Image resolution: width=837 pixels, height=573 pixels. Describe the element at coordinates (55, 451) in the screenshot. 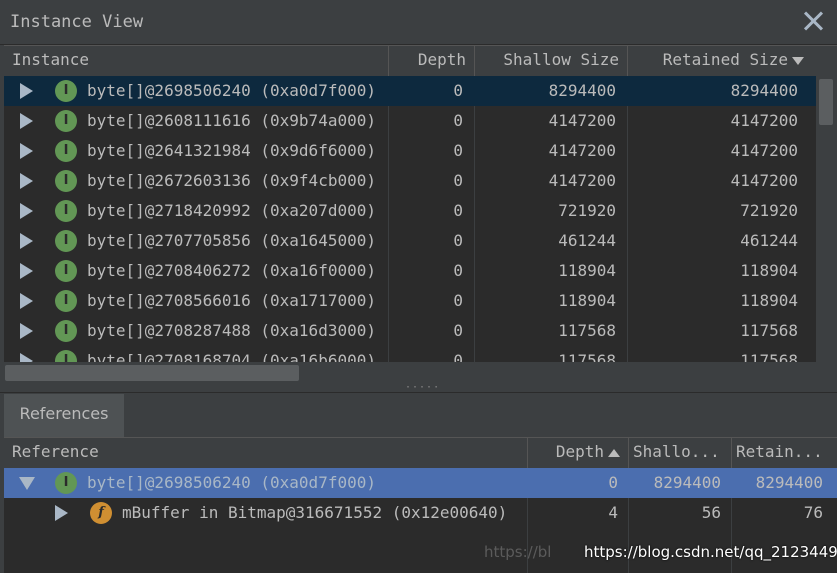

I see `column-header-reference-label: Reference` at that location.